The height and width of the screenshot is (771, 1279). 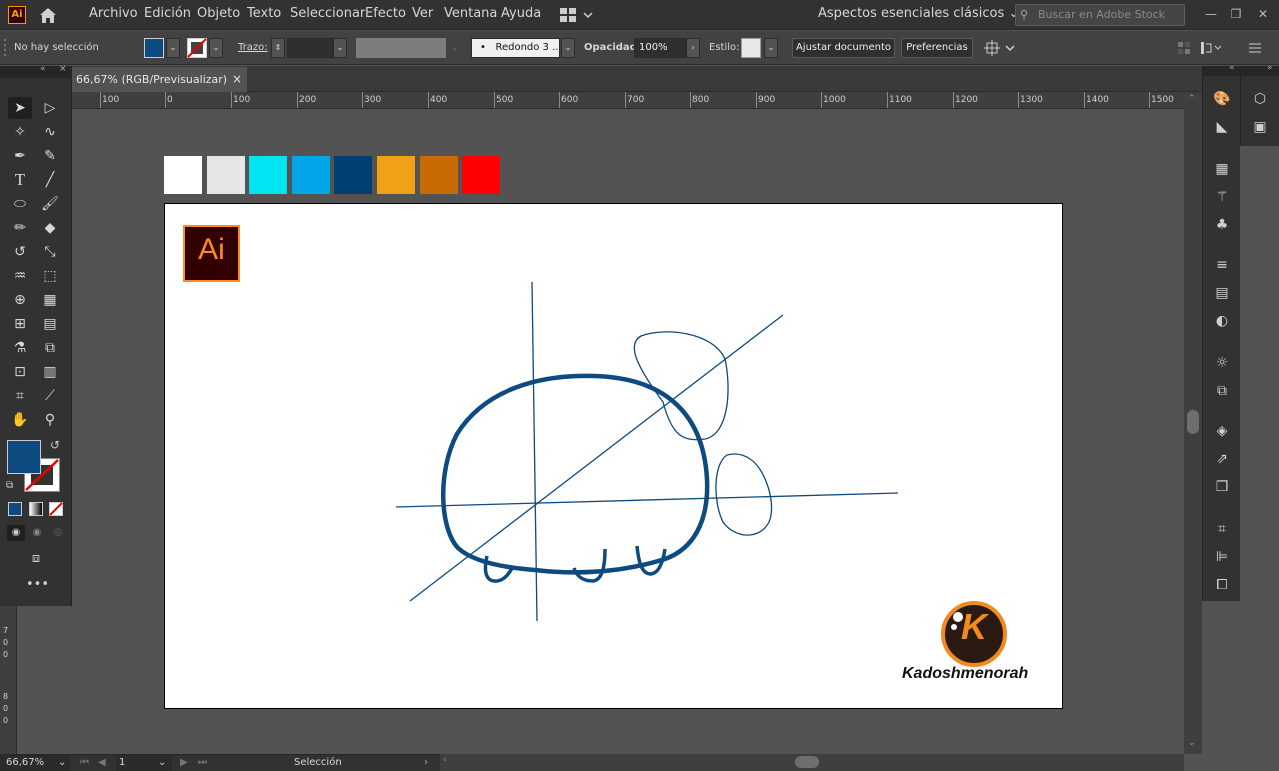 I want to click on slice-tool-icon: ⟋, so click(x=50, y=396).